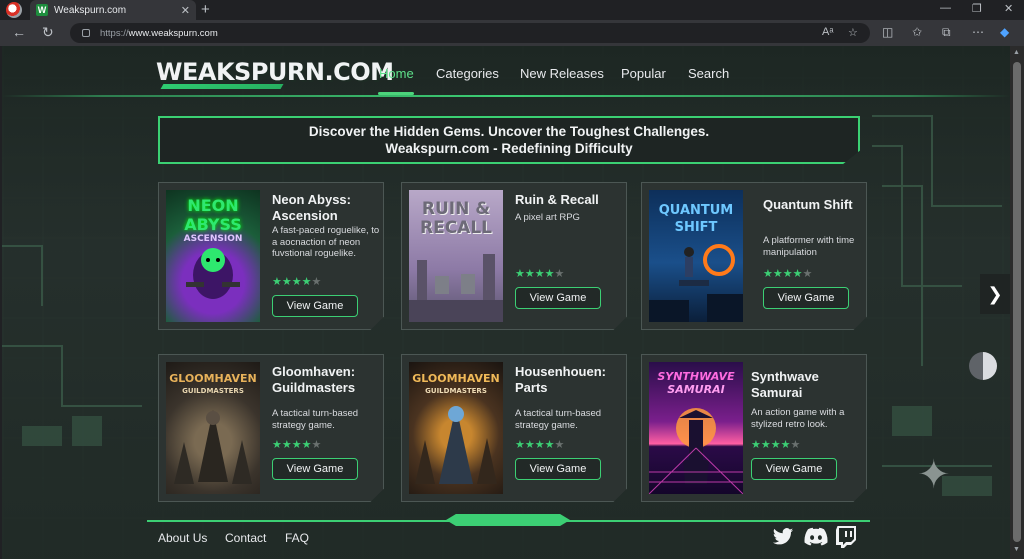 This screenshot has height=559, width=1024. What do you see at coordinates (1016, 549) in the screenshot?
I see `scroll-down-icon: ▼` at bounding box center [1016, 549].